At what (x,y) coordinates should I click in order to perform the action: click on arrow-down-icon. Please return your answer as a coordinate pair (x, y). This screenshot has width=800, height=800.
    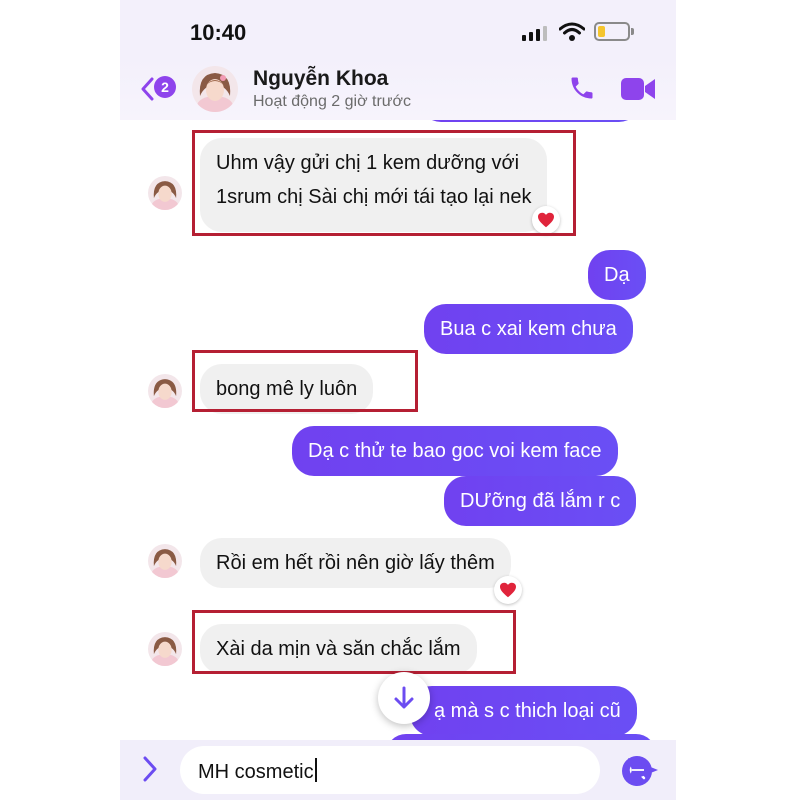
    Looking at the image, I should click on (404, 697).